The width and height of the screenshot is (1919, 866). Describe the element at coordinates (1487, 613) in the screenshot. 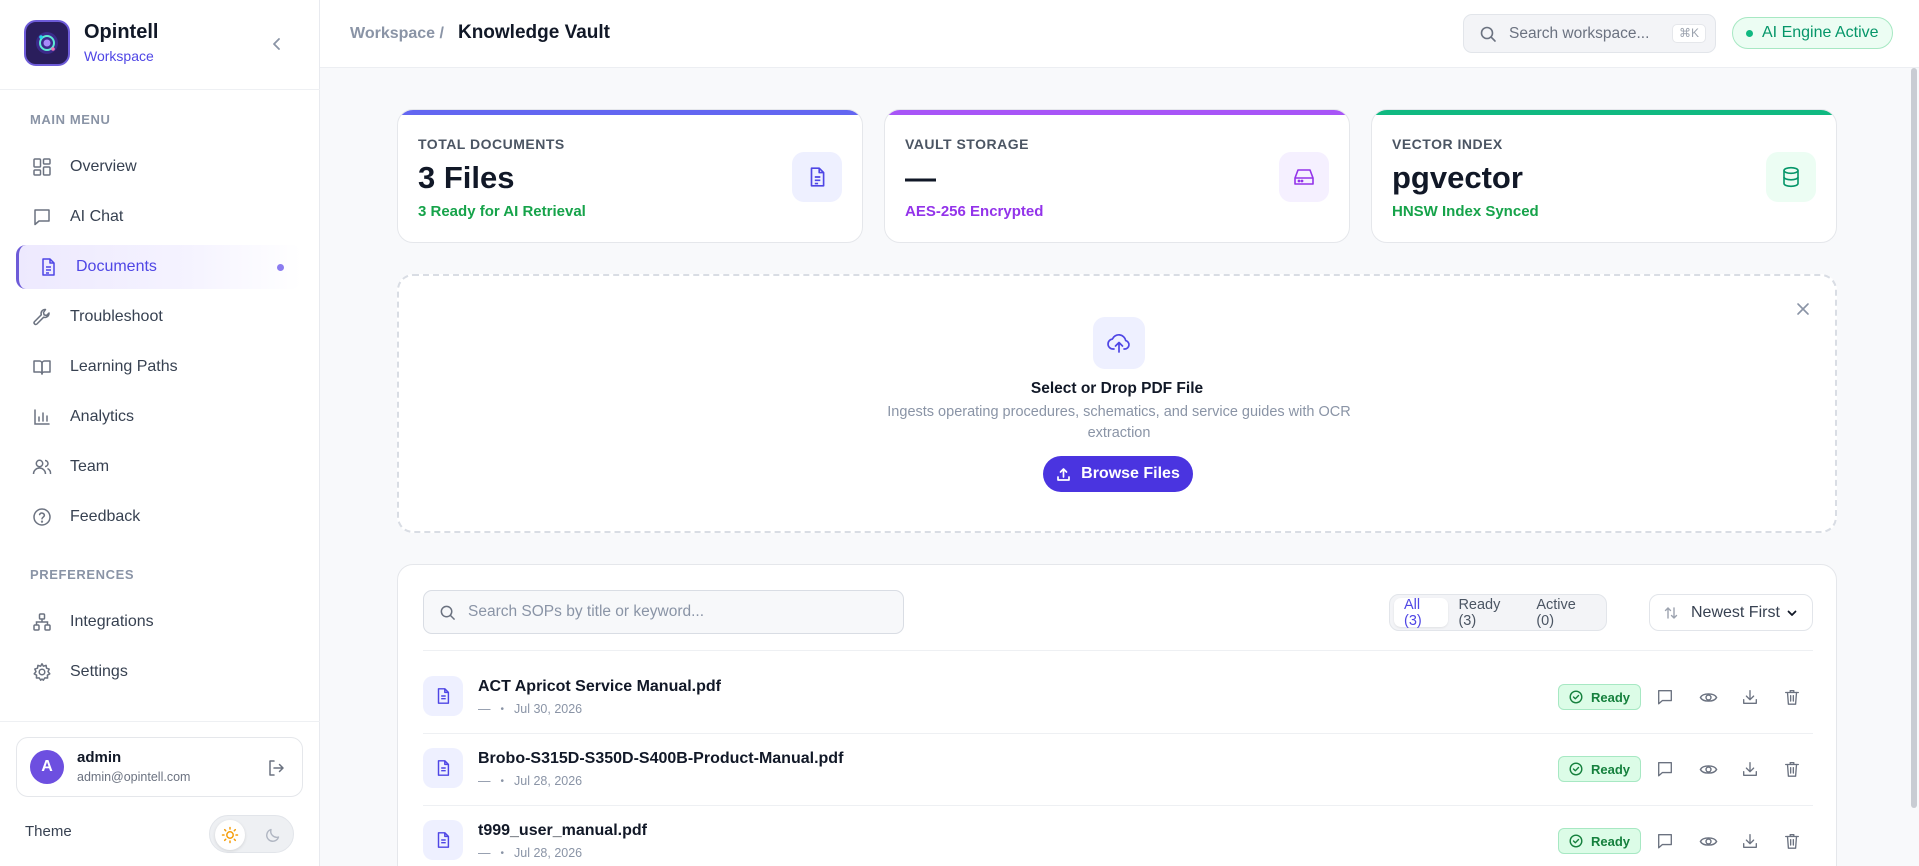

I see `filter-tab-ready: Ready (3)` at that location.